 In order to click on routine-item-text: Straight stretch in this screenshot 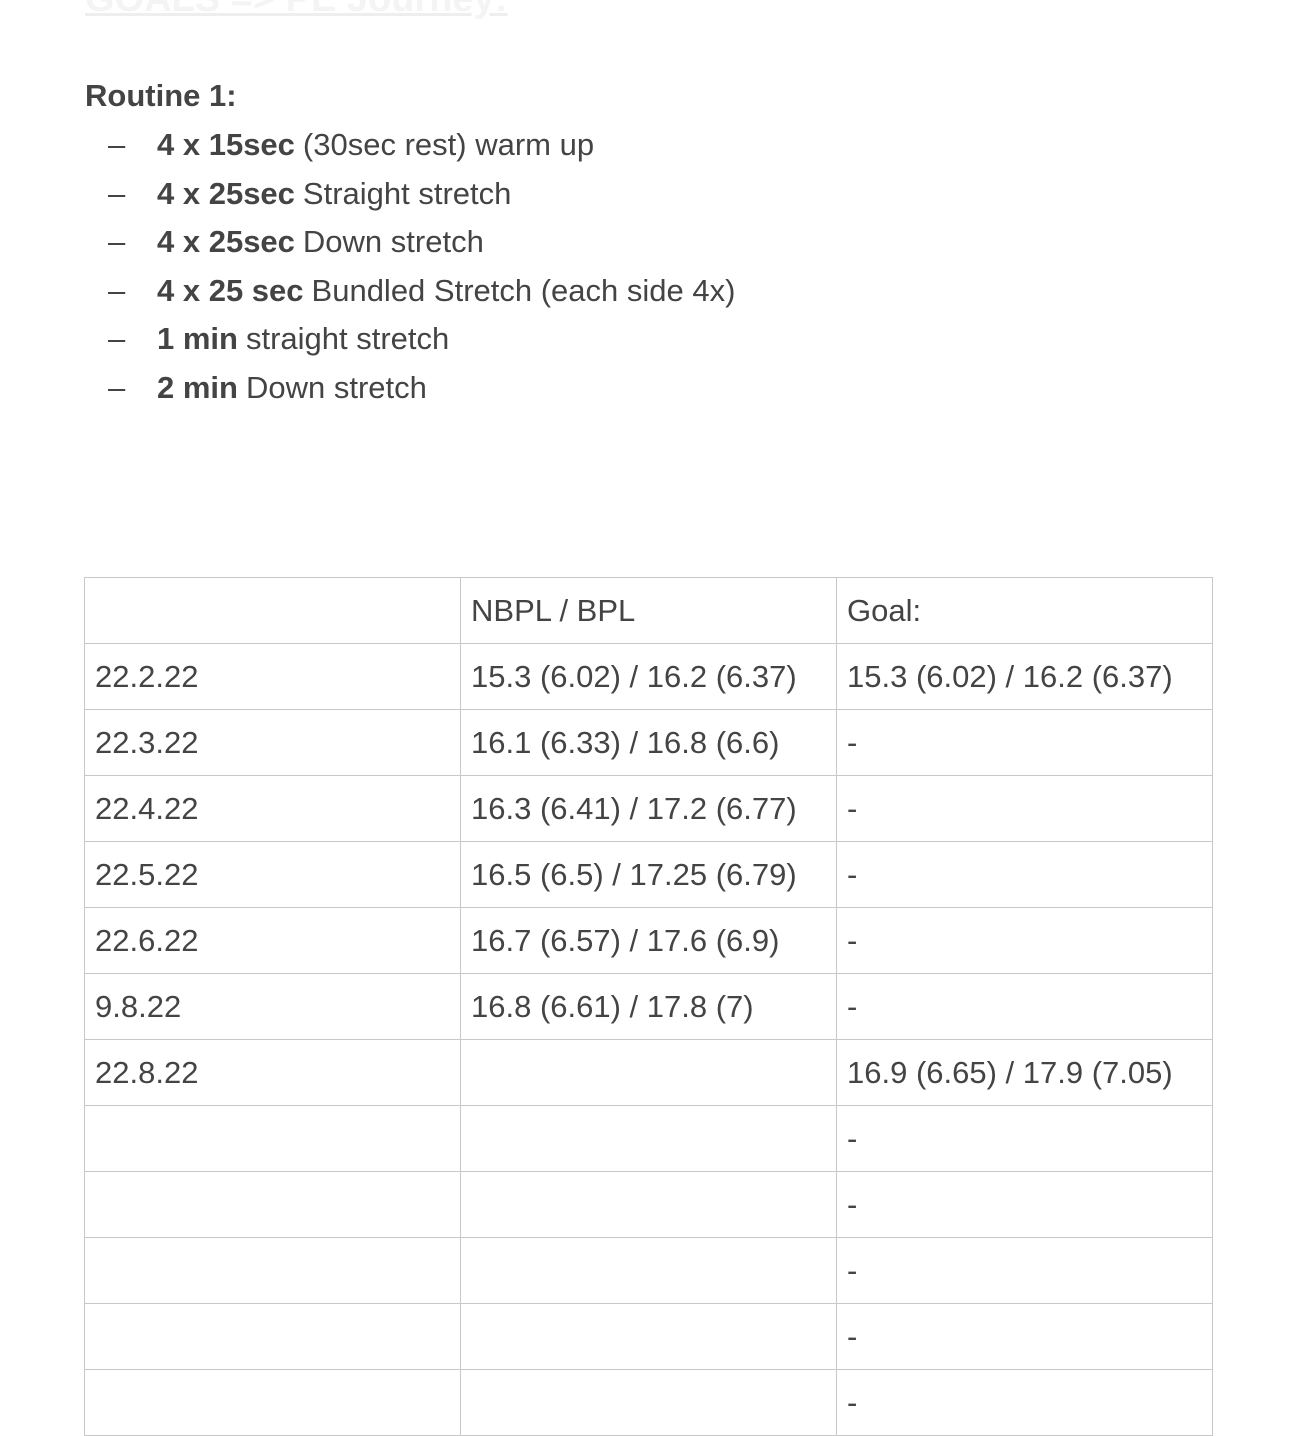, I will do `click(407, 193)`.